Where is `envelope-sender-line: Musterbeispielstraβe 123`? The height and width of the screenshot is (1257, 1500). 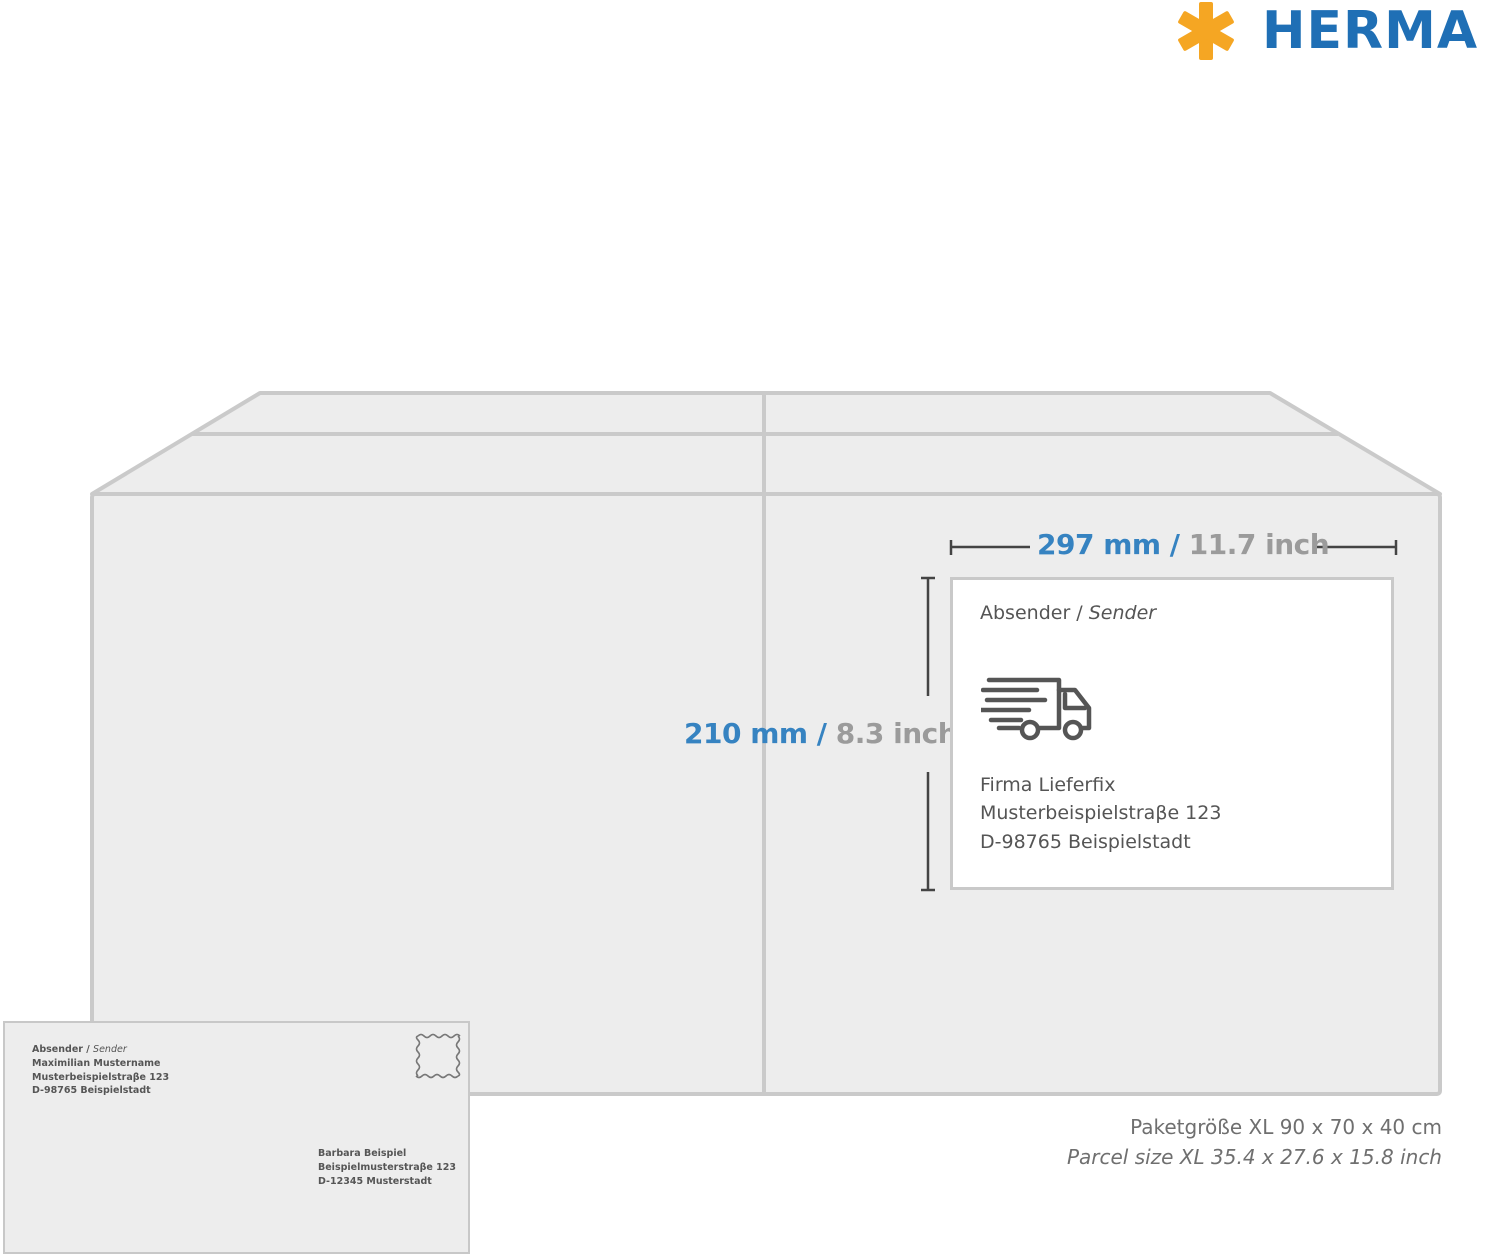
envelope-sender-line: Musterbeispielstraβe 123 is located at coordinates (101, 1077).